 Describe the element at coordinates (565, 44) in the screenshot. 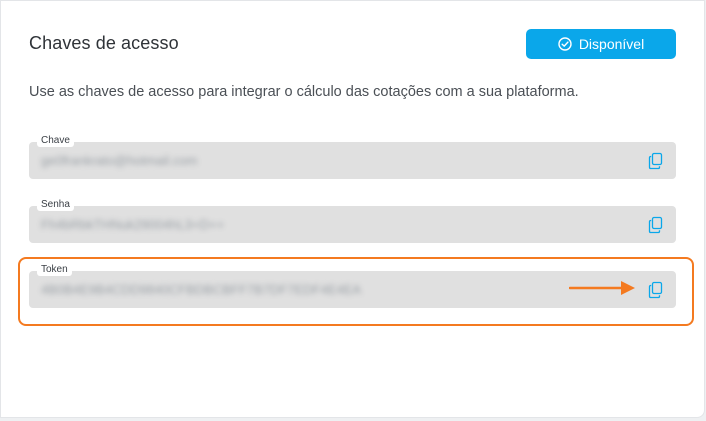

I see `check-circle-icon` at that location.